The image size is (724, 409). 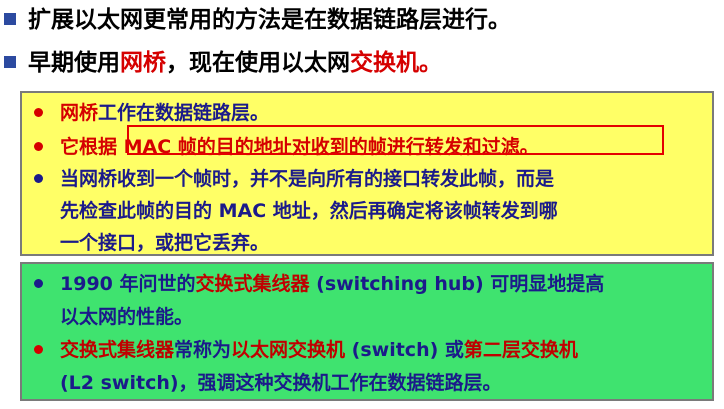 I want to click on item-text-line: 先检查此帧的目的 MAC 地址，然后再确定将该帧转发到哪, so click(x=309, y=211).